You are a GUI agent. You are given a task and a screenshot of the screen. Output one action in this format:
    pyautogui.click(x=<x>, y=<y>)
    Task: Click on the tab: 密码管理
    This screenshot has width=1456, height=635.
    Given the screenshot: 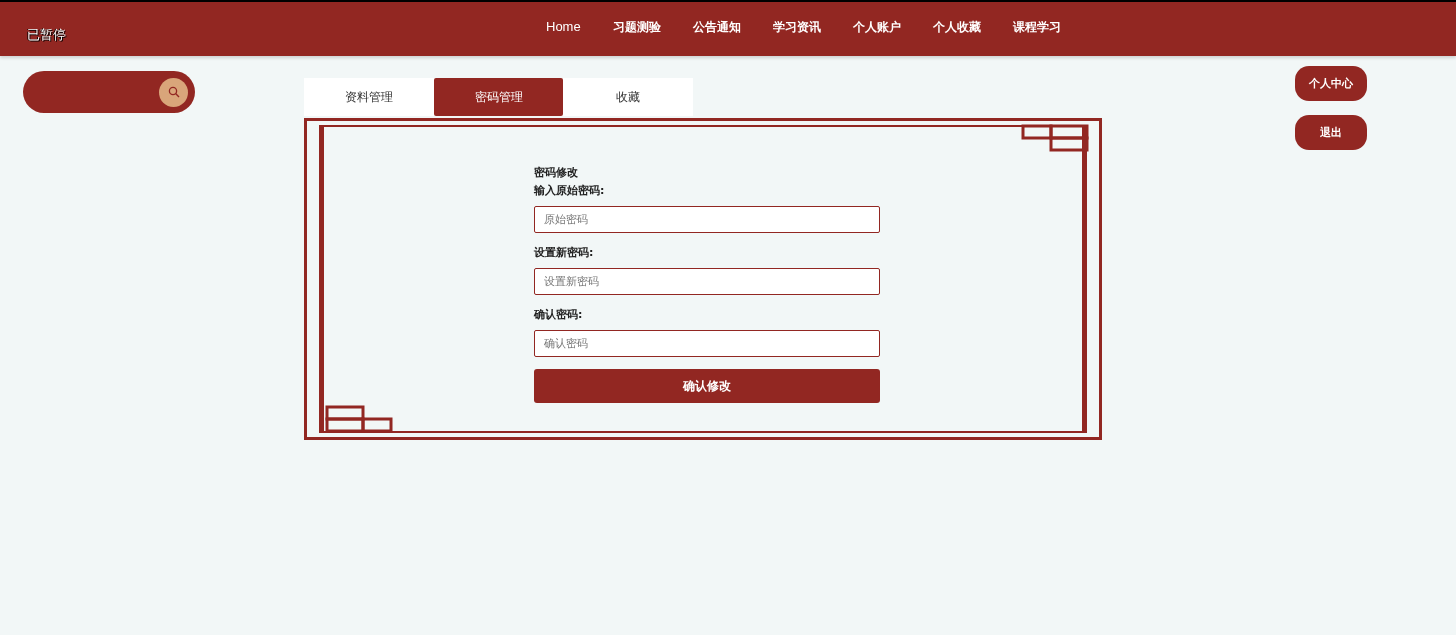 What is the action you would take?
    pyautogui.click(x=498, y=97)
    